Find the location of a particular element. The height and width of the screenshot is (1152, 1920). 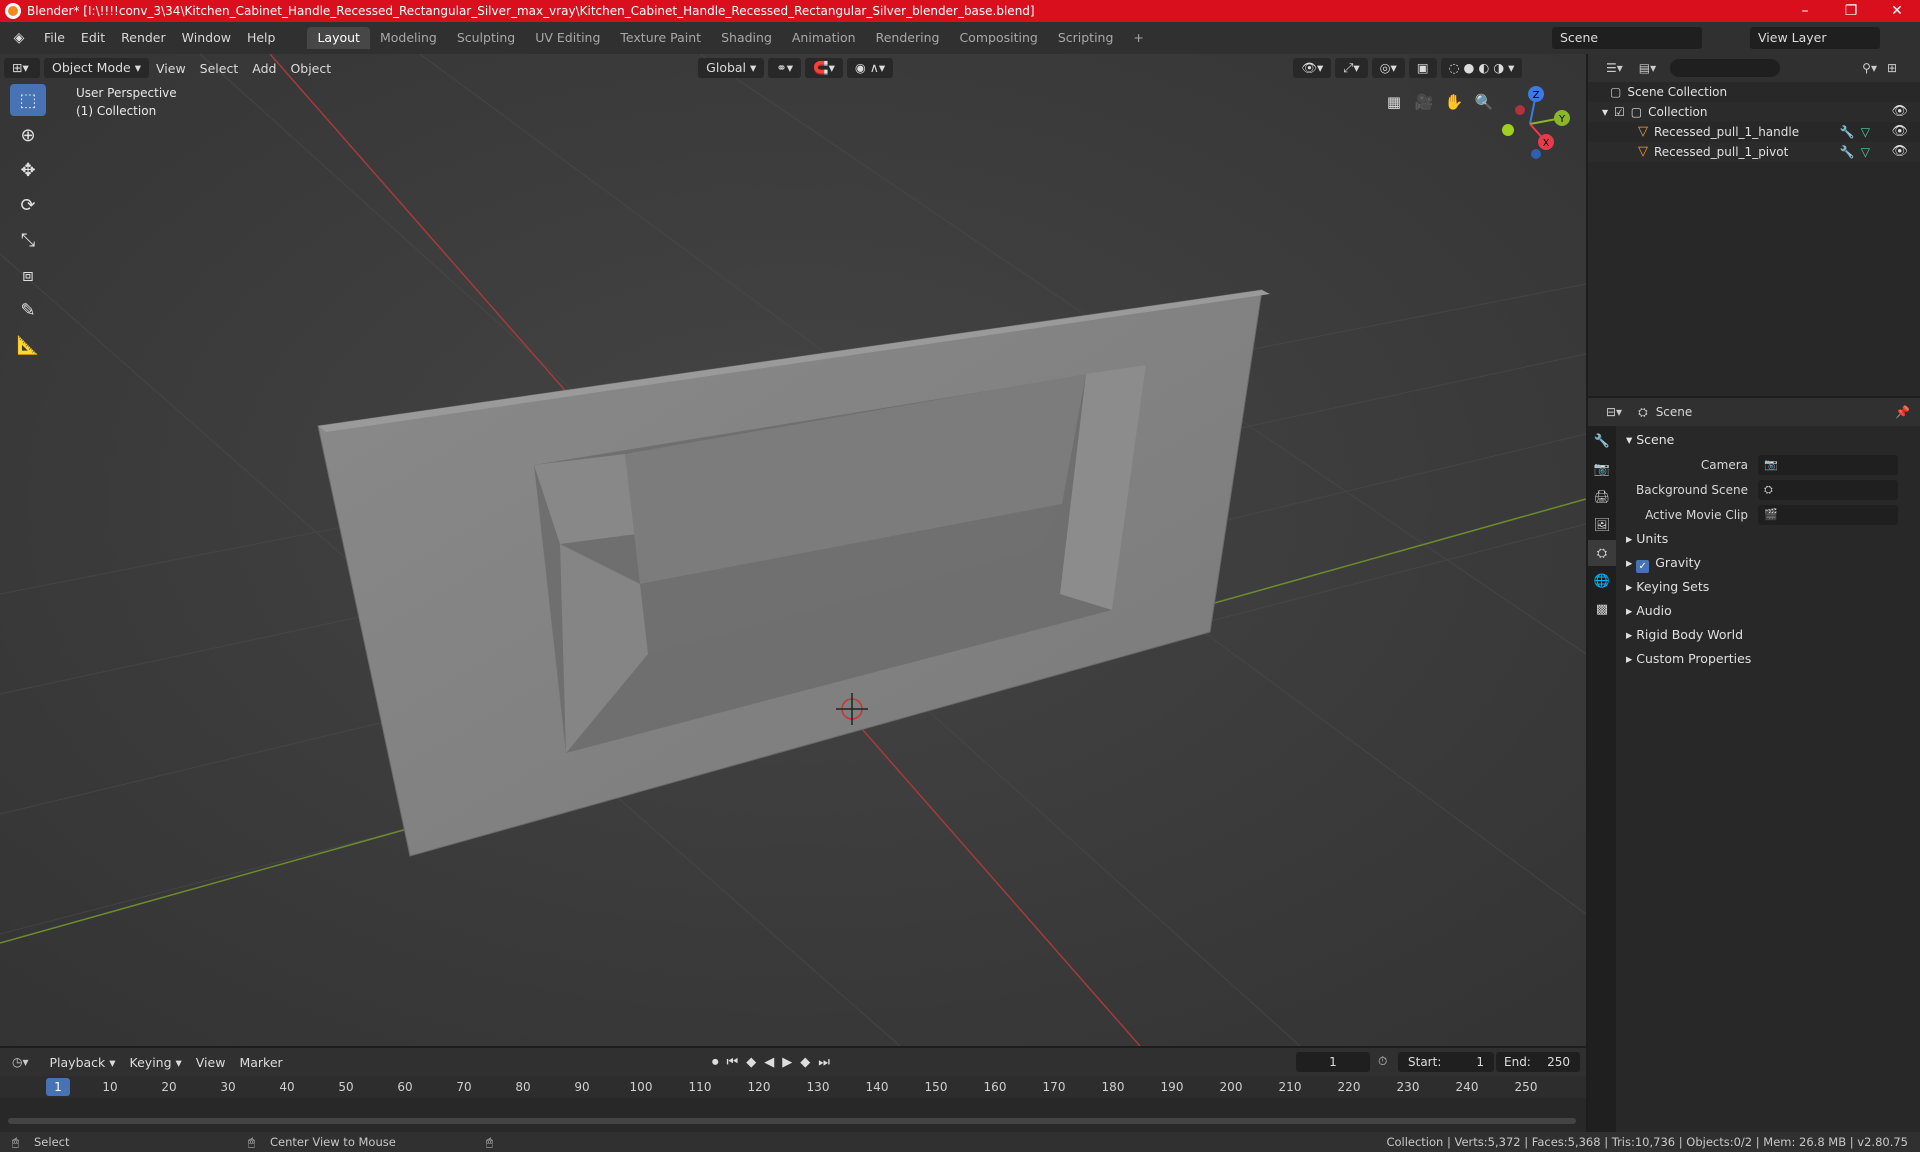

active-movie-clip-field: 🎬 is located at coordinates (1828, 514).